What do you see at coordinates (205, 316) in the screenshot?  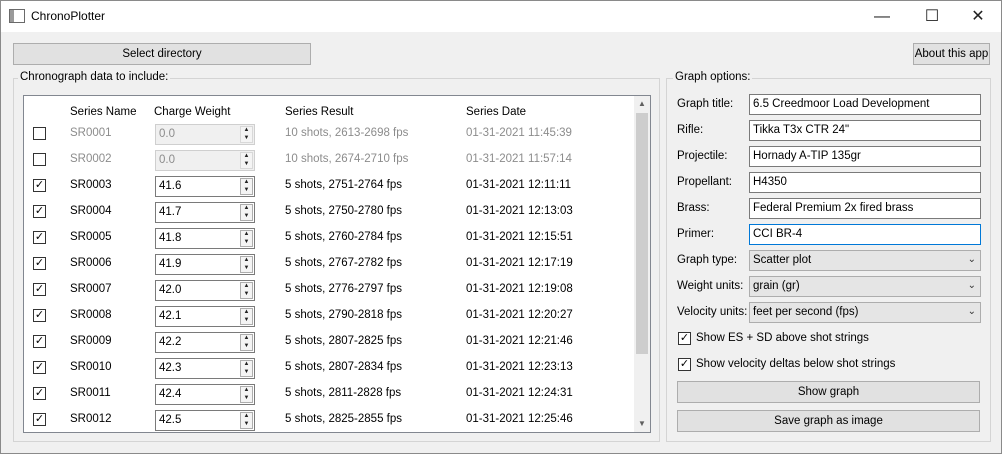 I see `charge-weight-spinbox: 42.1 ▲ ▼` at bounding box center [205, 316].